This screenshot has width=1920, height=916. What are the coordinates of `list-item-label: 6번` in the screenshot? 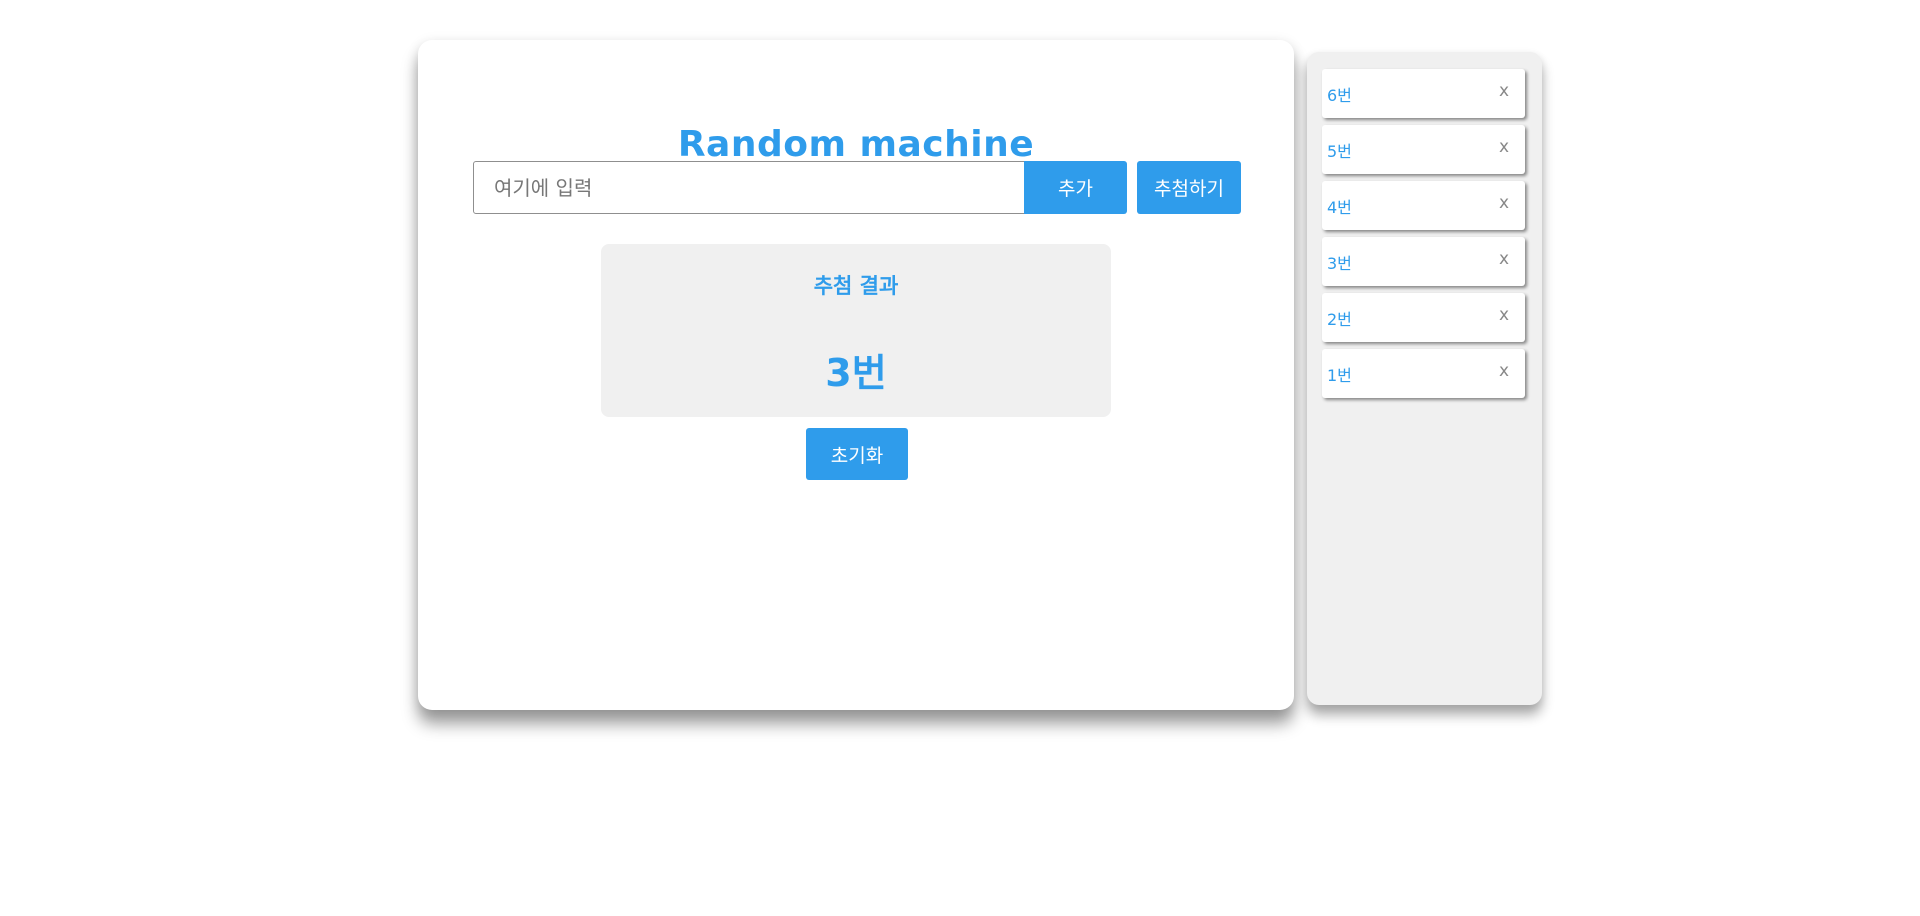 It's located at (1339, 95).